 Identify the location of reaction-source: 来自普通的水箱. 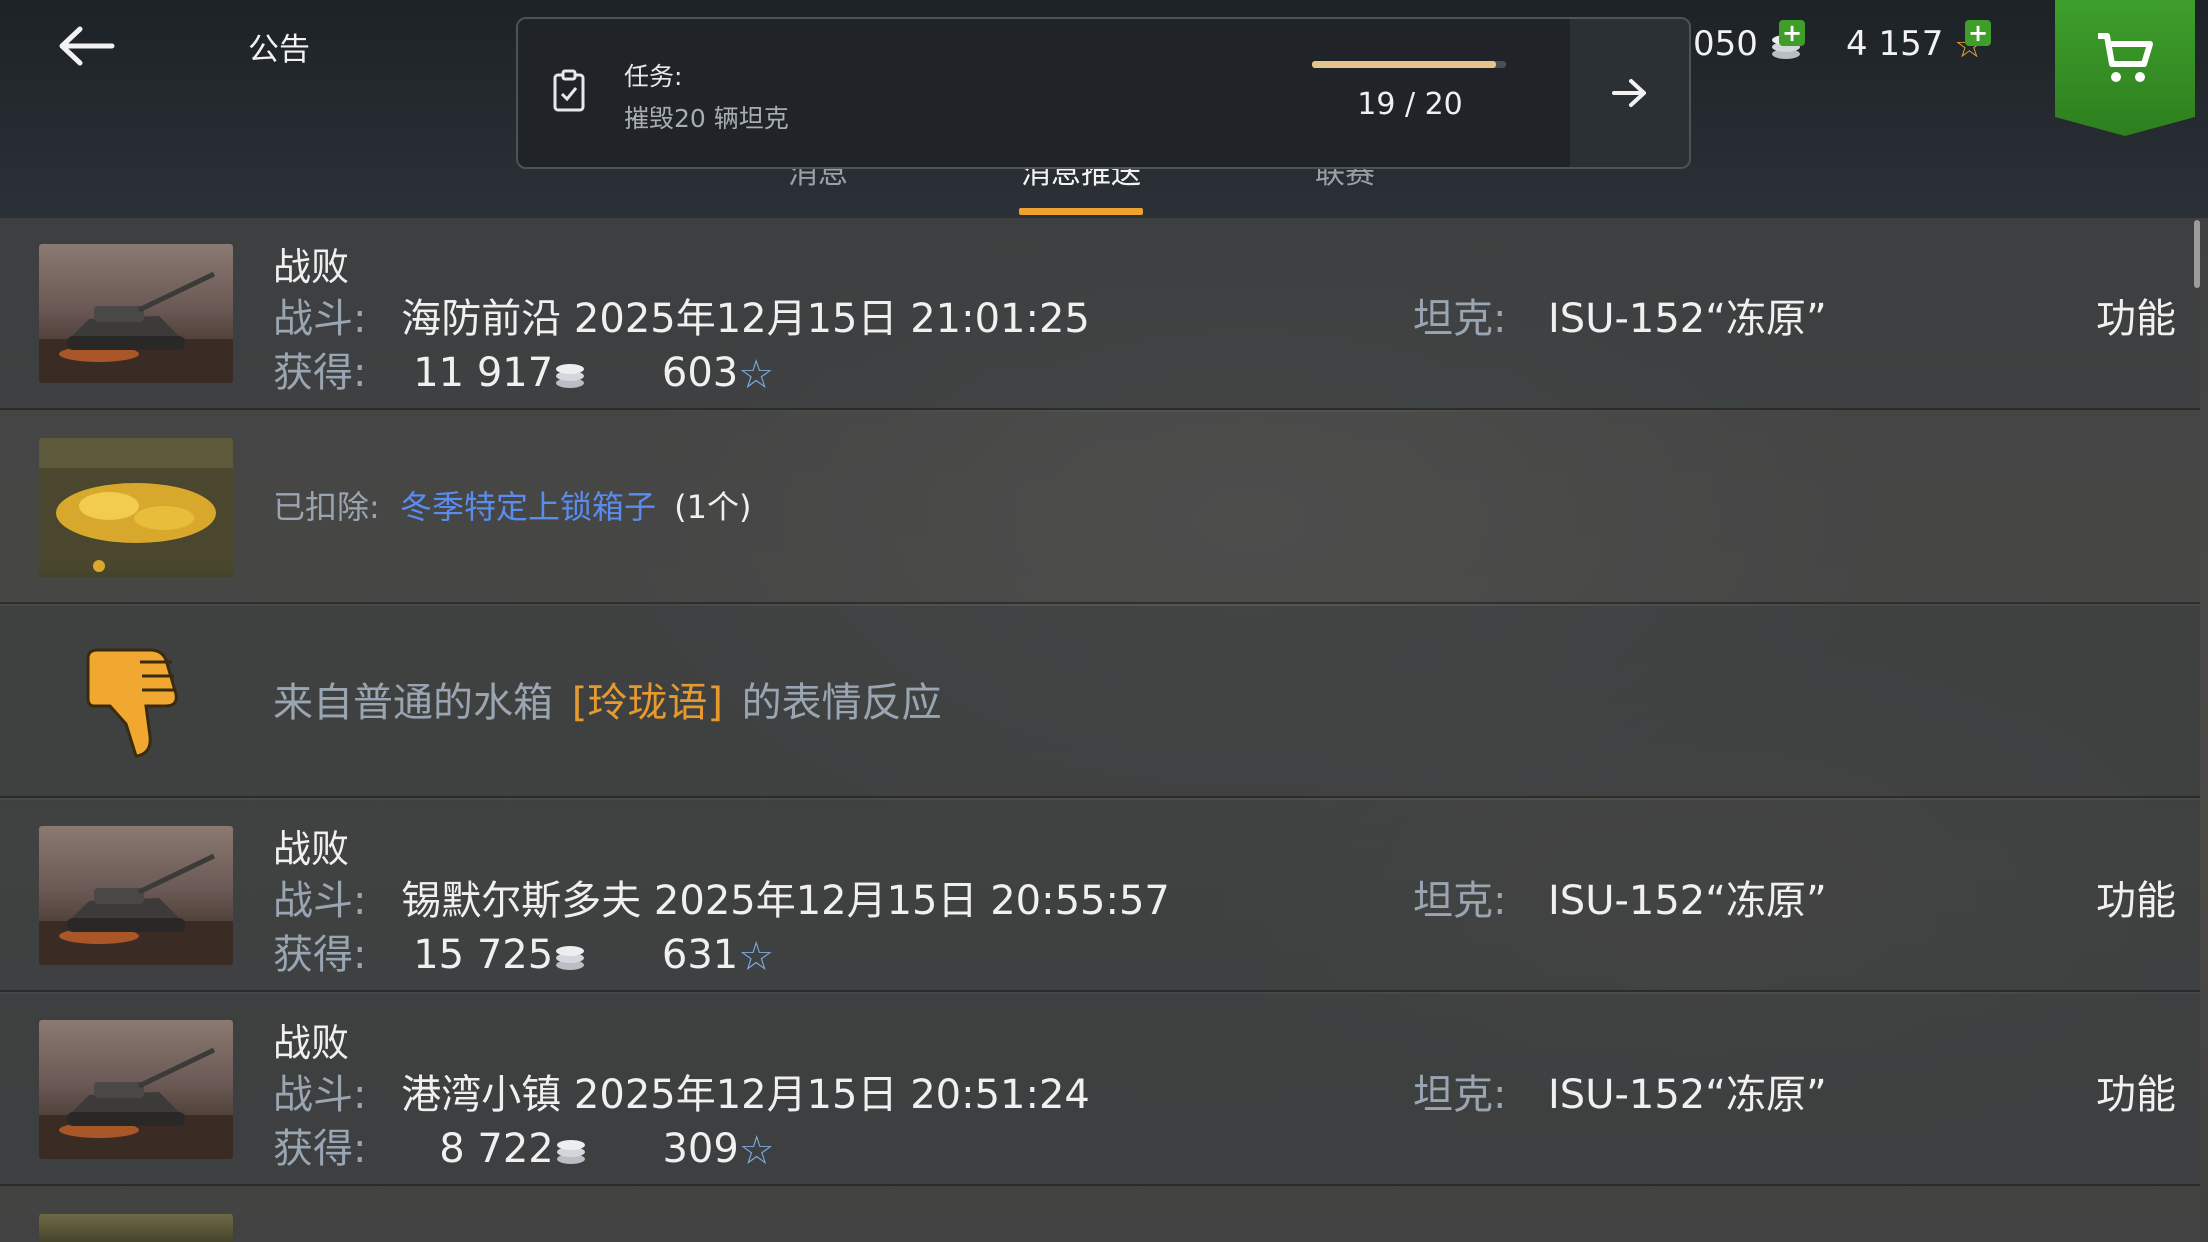
(413, 703).